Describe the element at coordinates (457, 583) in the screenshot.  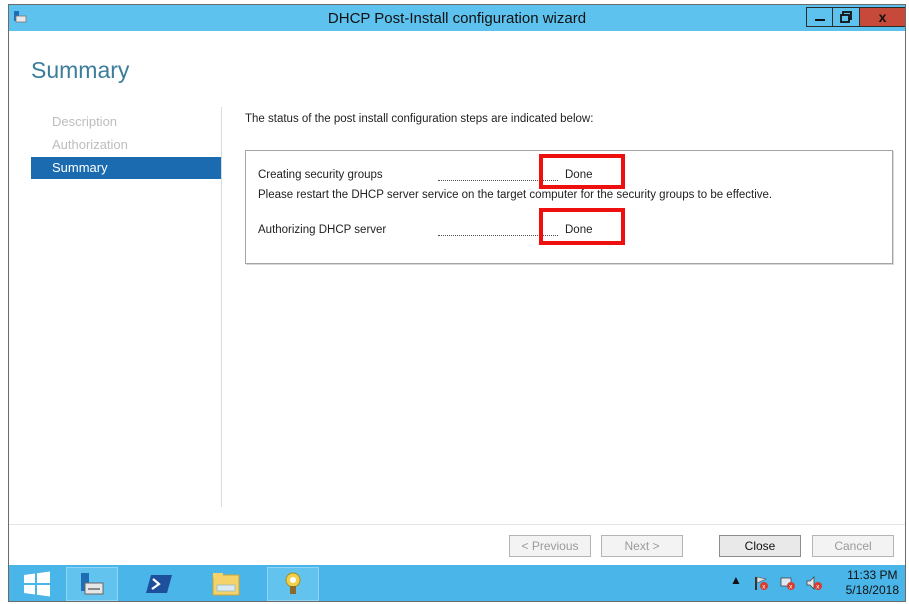
I see `taskbar: ▲ x x x 11:33 PM 5/18/2018` at that location.